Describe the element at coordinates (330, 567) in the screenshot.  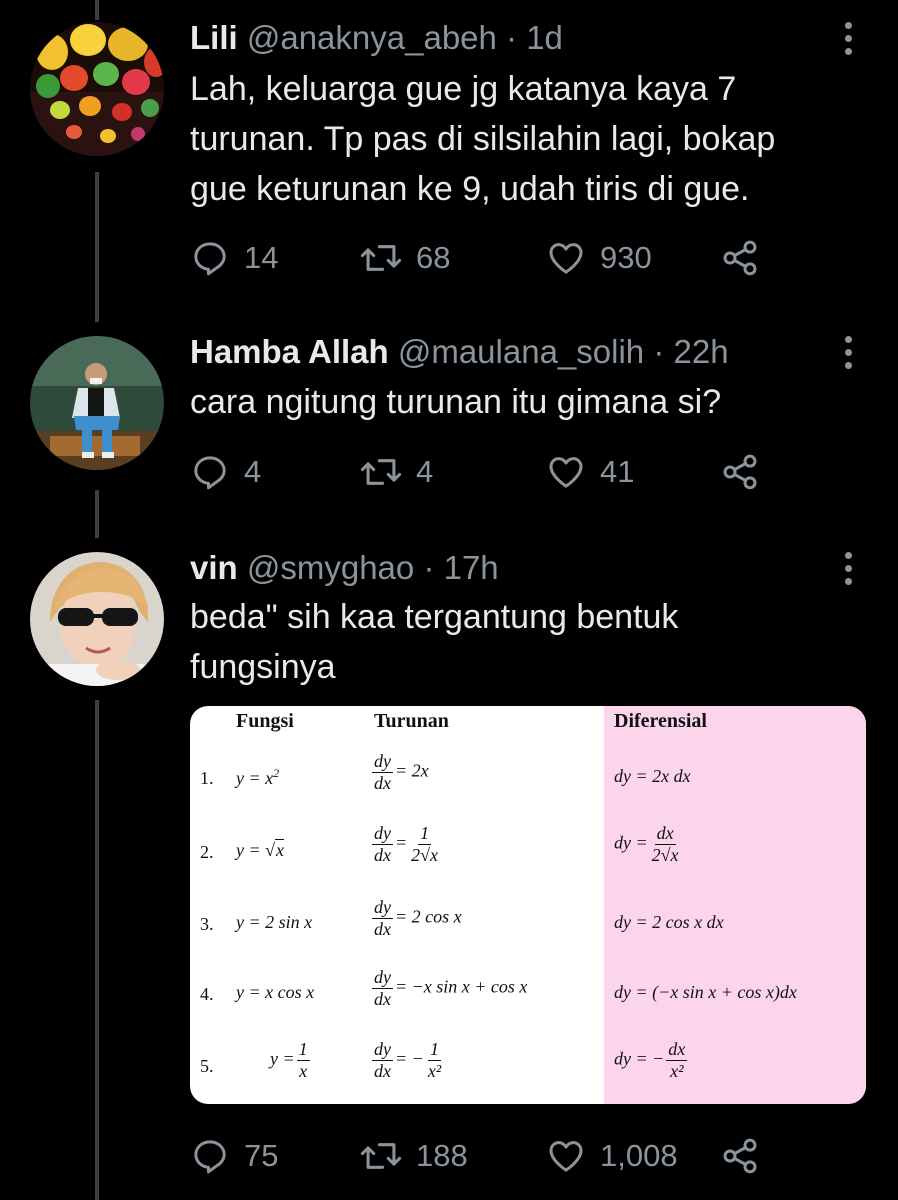
I see `handle: @smyghao` at that location.